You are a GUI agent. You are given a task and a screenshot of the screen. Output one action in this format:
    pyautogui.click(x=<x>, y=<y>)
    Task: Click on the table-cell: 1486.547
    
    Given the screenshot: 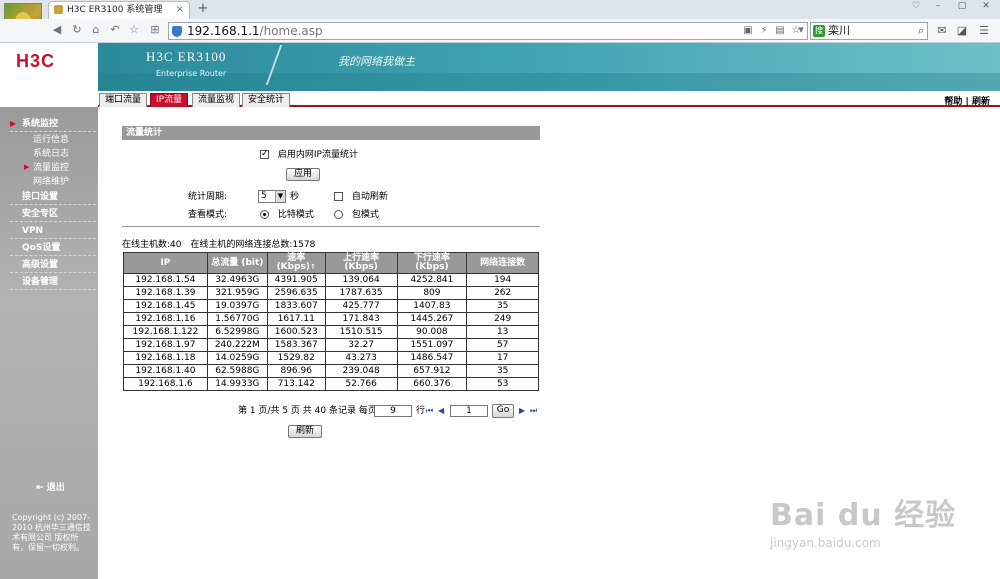 What is the action you would take?
    pyautogui.click(x=432, y=358)
    